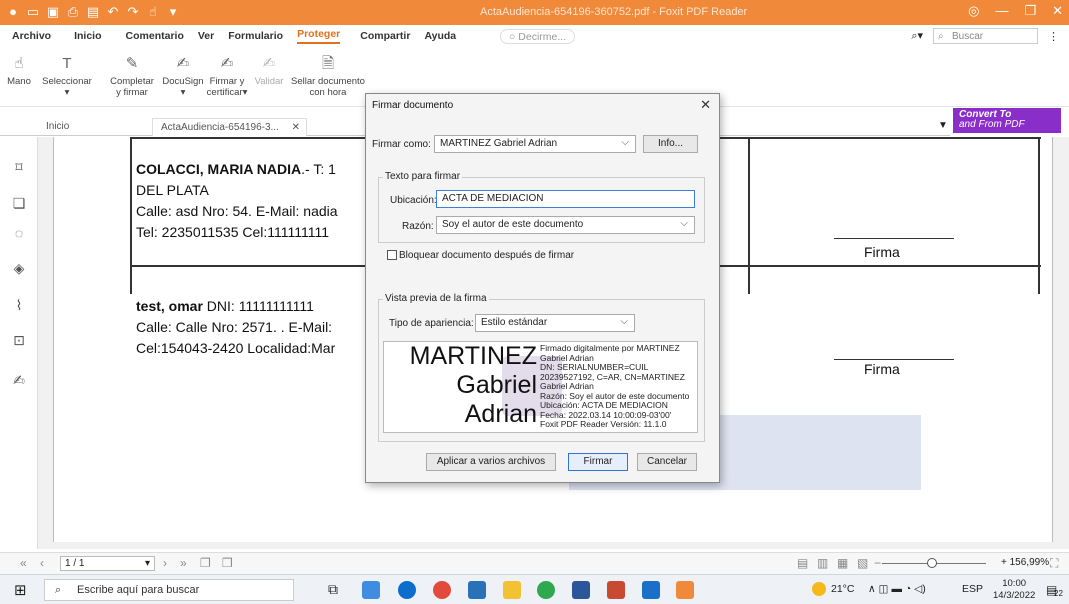 The height and width of the screenshot is (604, 1069). I want to click on party-1-line-4: Tel: 2235011535 Cel:111111111, so click(233, 232).